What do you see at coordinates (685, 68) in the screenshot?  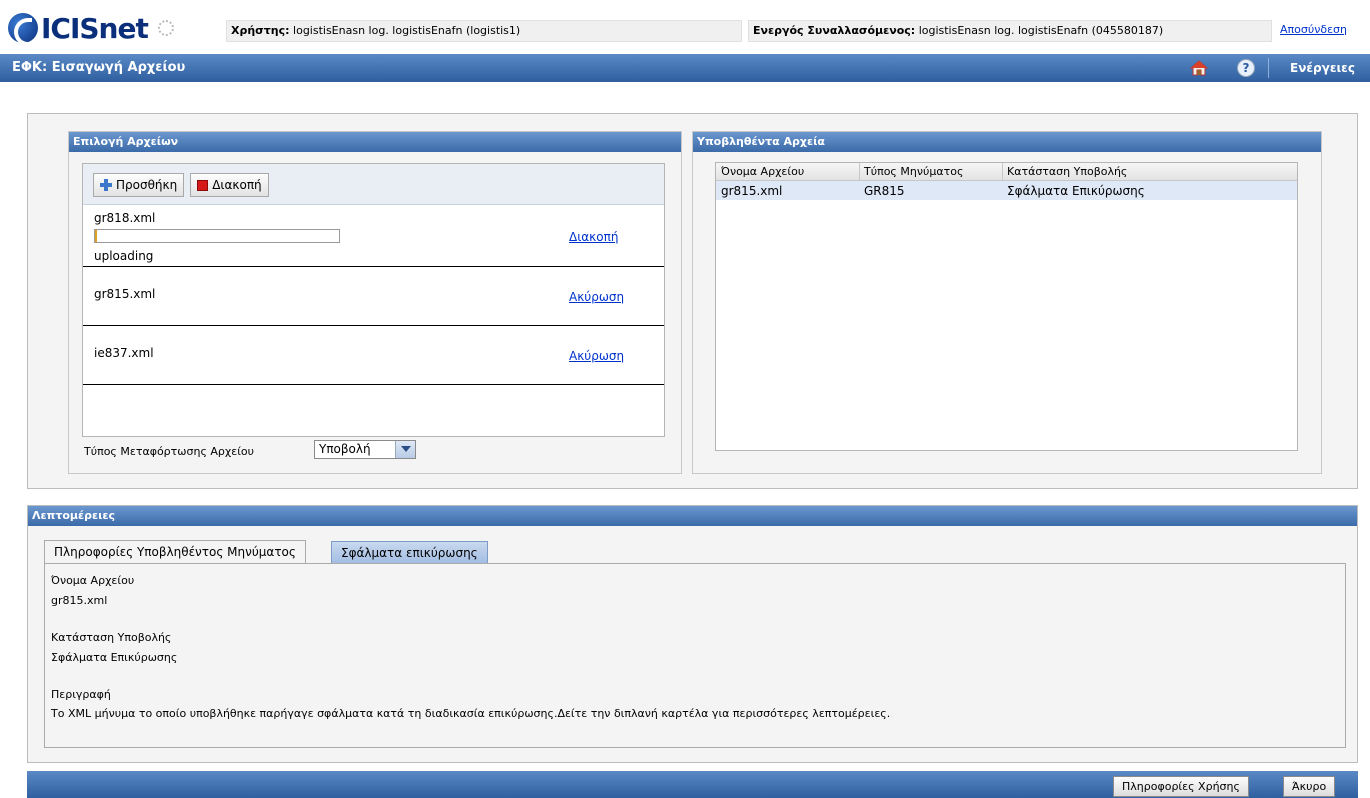 I see `page-titlebar: ΕΦΚ: Εισαγωγή Αρχείου ? Ενέργειες` at bounding box center [685, 68].